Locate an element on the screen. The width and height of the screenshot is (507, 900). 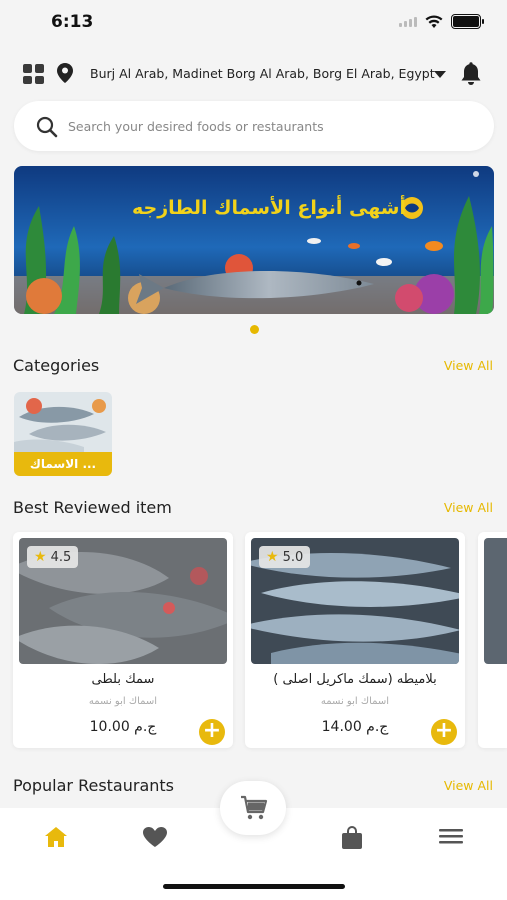
item-name: سمك بلطى is located at coordinates (123, 679).